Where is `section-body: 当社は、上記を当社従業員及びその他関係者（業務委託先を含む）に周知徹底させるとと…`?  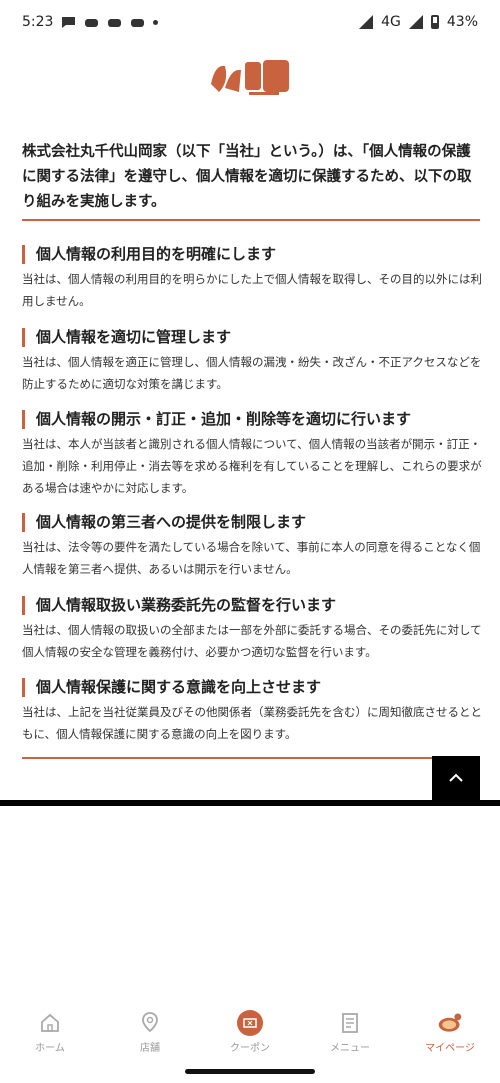 section-body: 当社は、上記を当社従業員及びその他関係者（業務委託先を含む）に周知徹底させるとと… is located at coordinates (252, 723).